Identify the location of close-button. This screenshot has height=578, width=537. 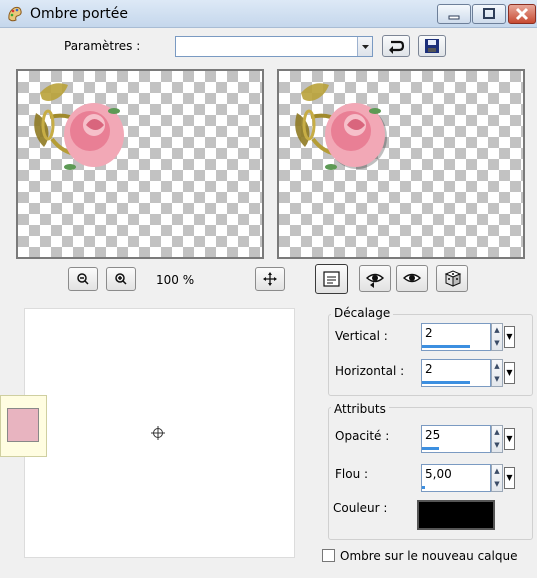
(522, 14).